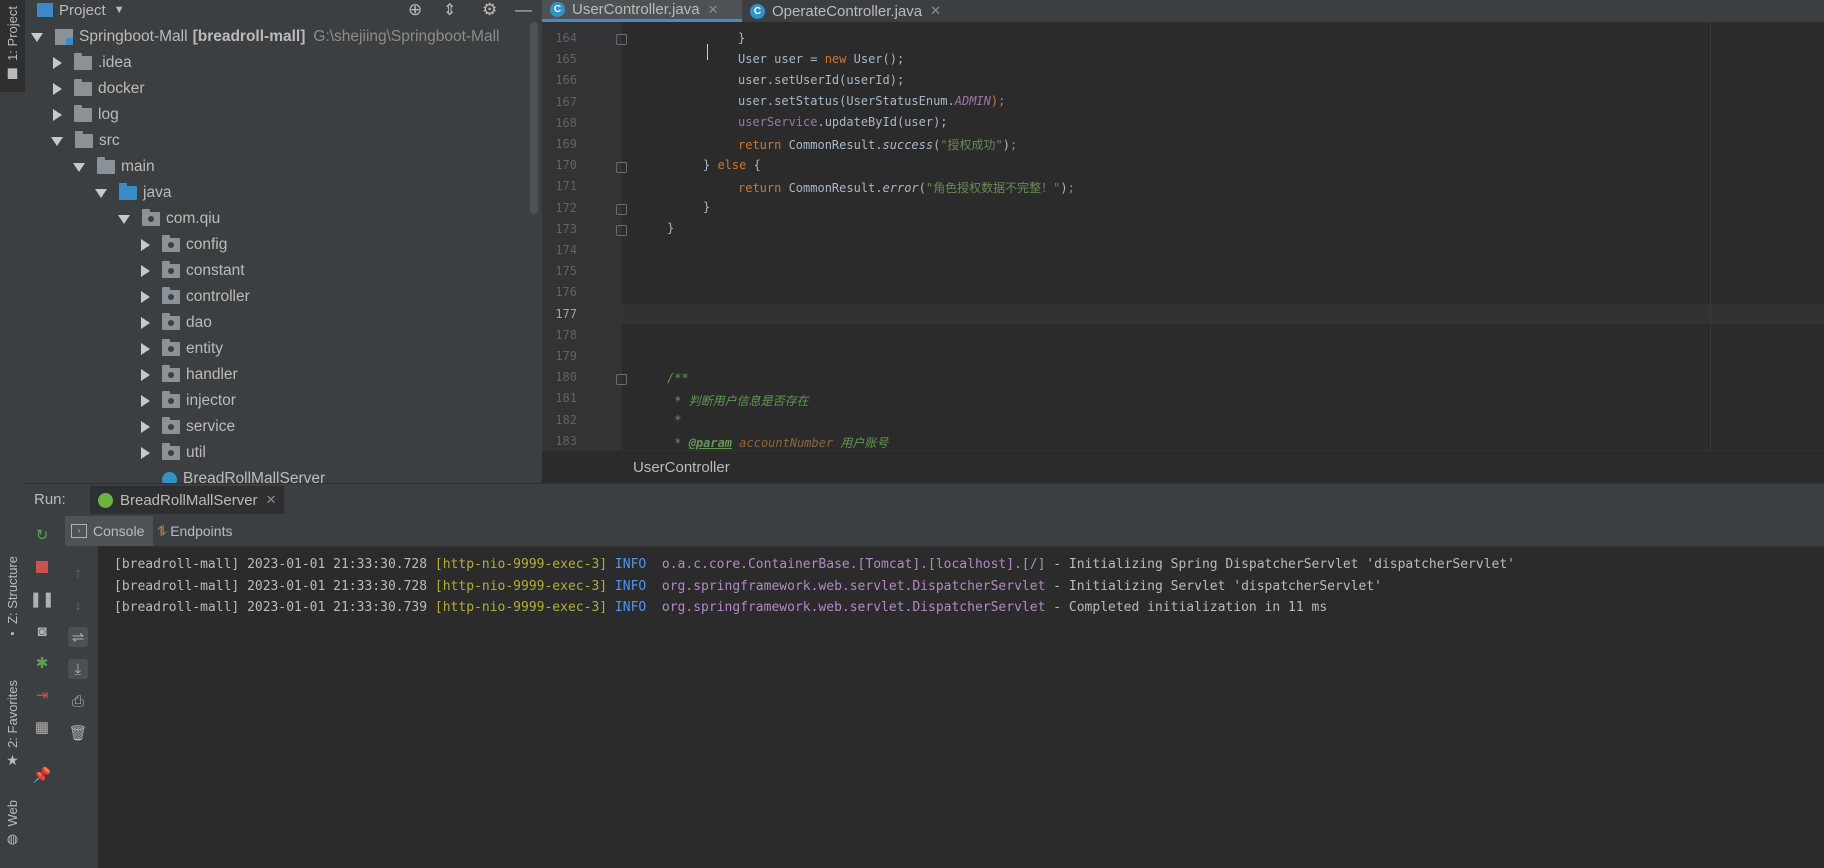 The image size is (1824, 868). Describe the element at coordinates (189, 375) in the screenshot. I see `tree-item: handler` at that location.